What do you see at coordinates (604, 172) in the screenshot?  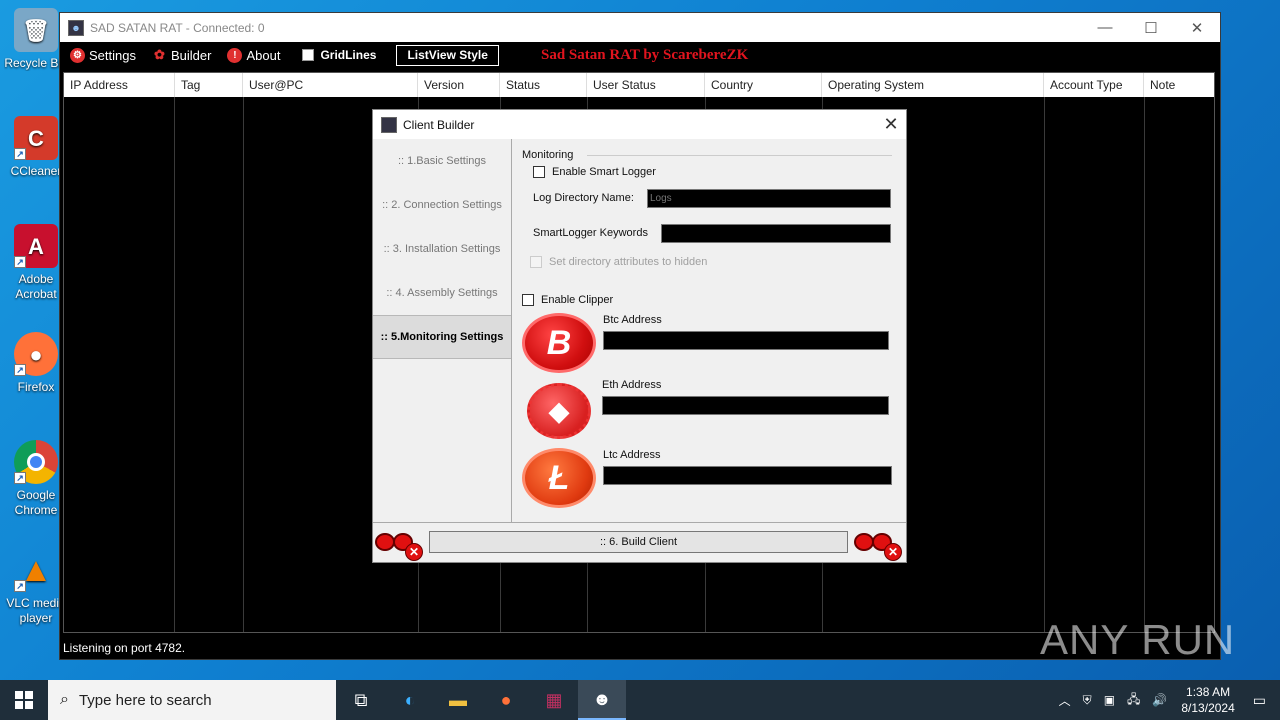 I see `enable-smart-logger-label: Enable Smart Logger` at bounding box center [604, 172].